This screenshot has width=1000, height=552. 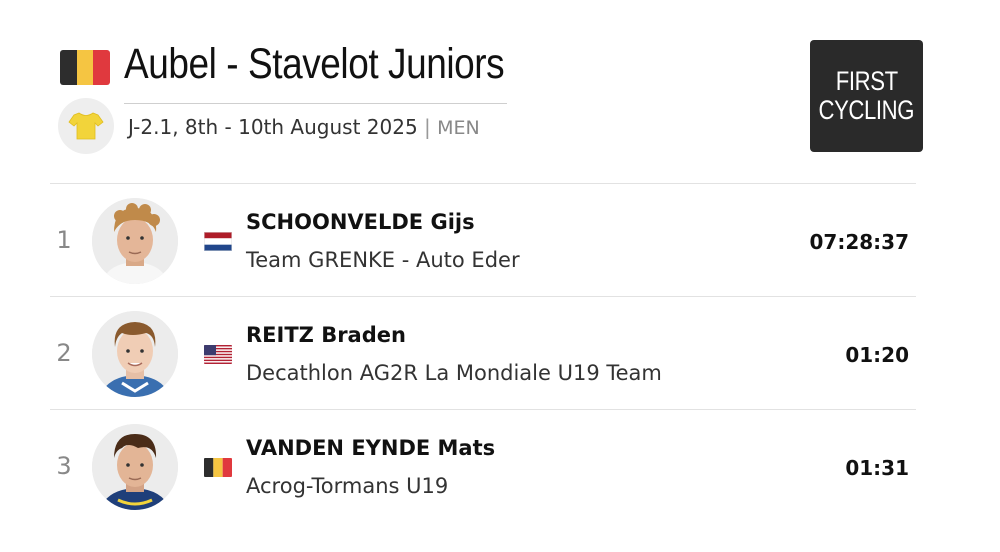 What do you see at coordinates (859, 242) in the screenshot?
I see `finish-time: 07:28:37` at bounding box center [859, 242].